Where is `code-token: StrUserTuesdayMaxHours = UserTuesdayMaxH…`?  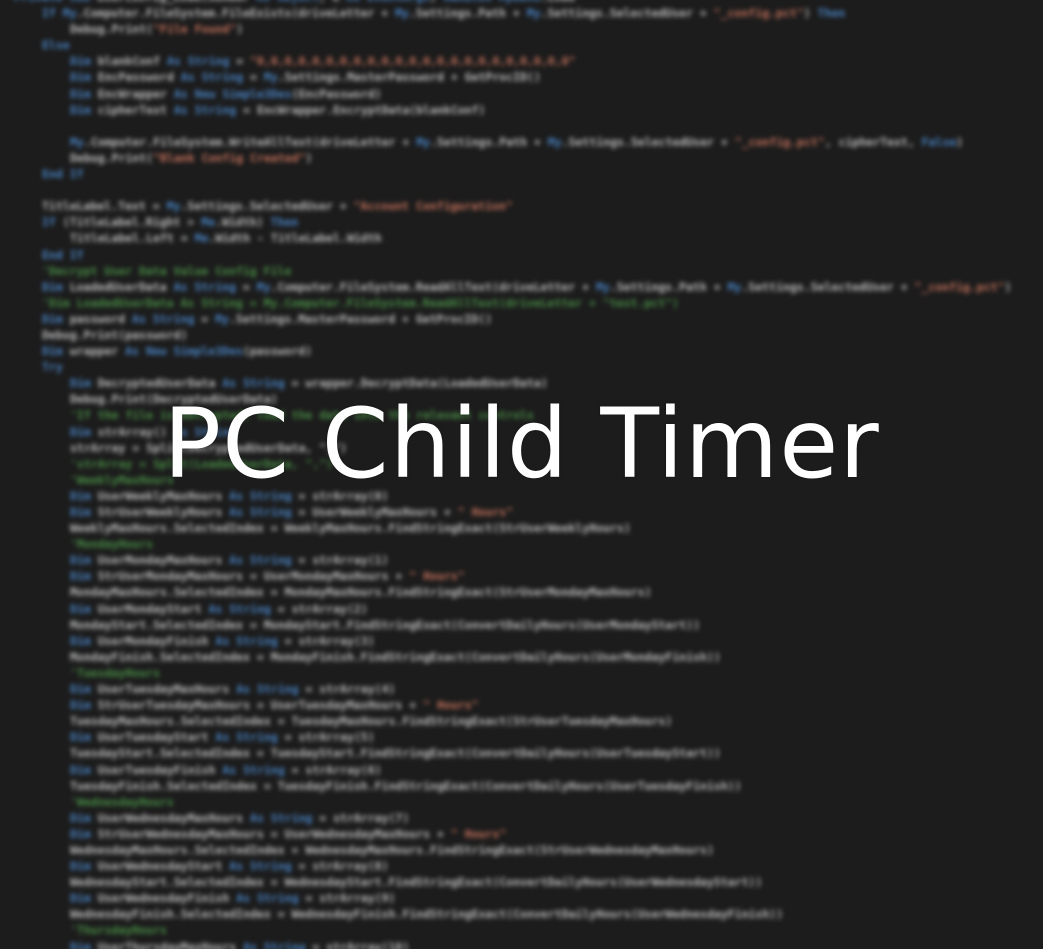 code-token: StrUserTuesdayMaxHours = UserTuesdayMaxH… is located at coordinates (260, 705).